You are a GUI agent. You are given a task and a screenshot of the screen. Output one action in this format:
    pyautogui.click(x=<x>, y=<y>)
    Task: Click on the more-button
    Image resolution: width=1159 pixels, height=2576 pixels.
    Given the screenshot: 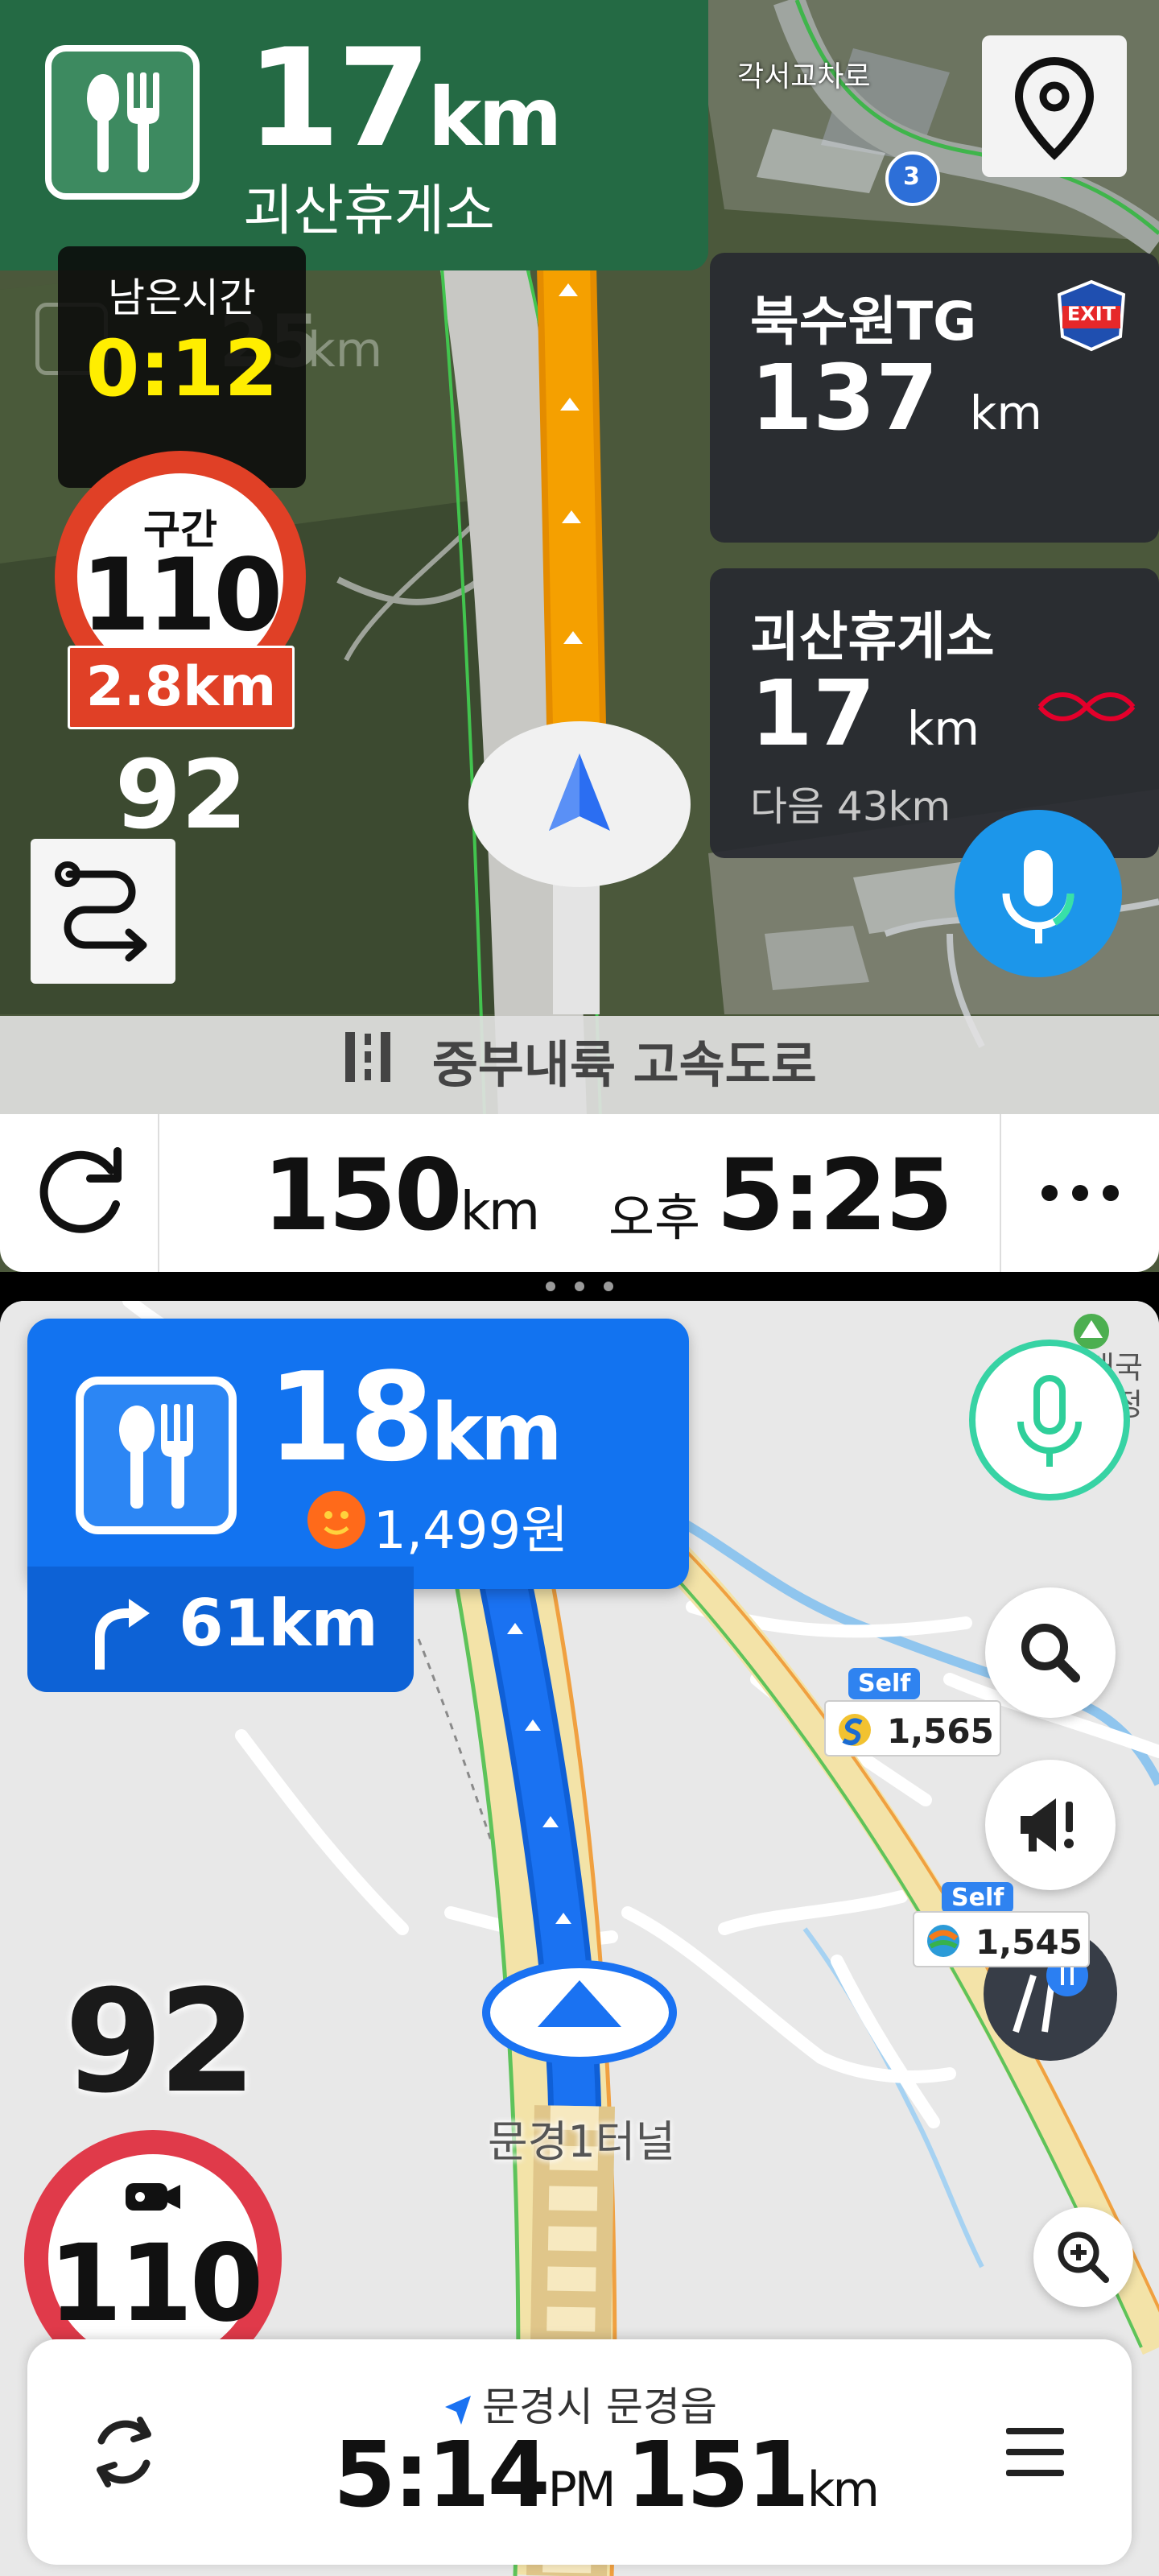 What is the action you would take?
    pyautogui.click(x=1080, y=1193)
    